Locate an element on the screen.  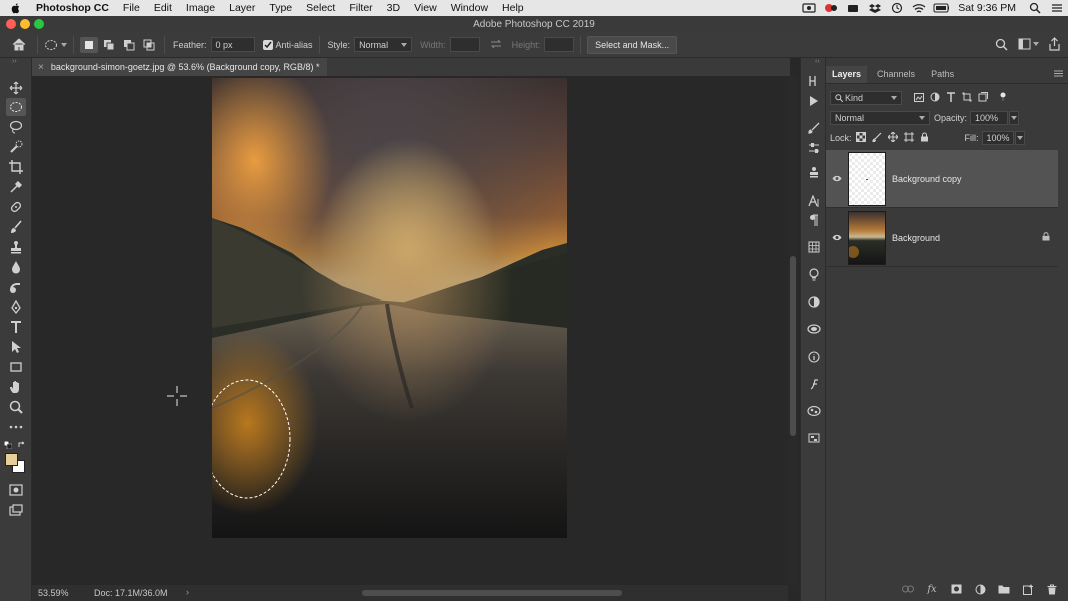
visibility-eye-icon is located at coordinates (837, 237).